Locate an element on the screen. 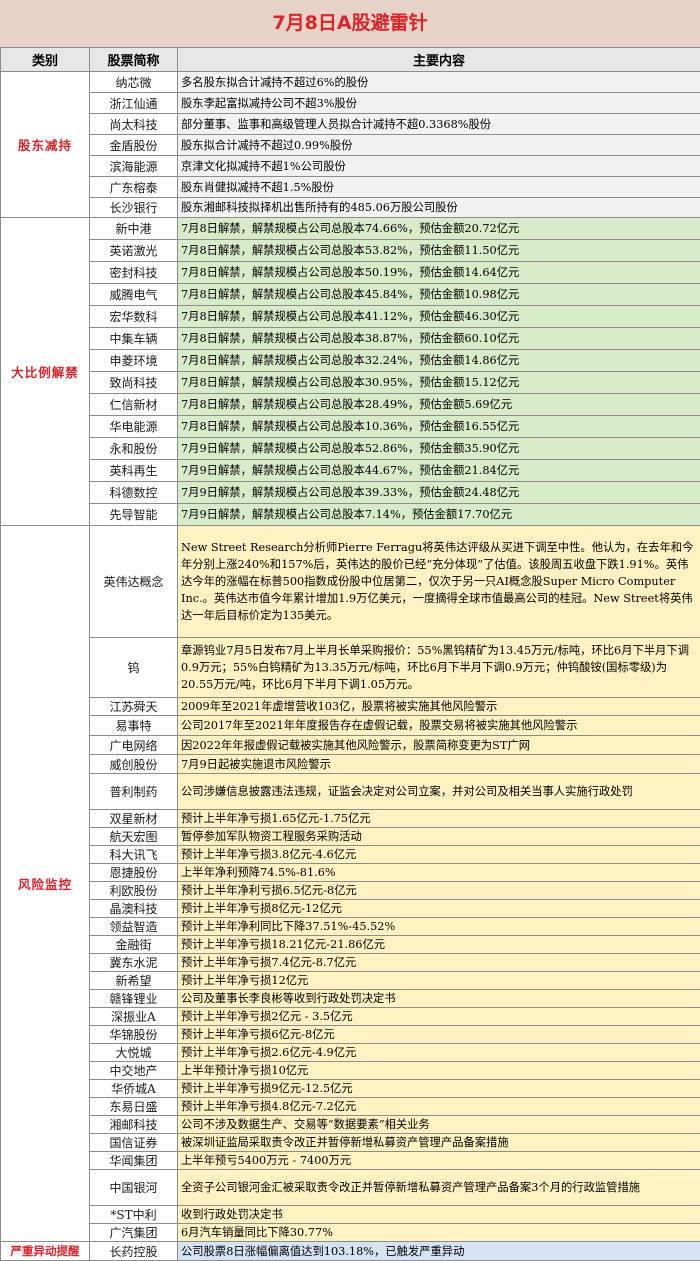 The height and width of the screenshot is (1261, 700). table-row: 中集车辆7月8日解禁，解禁规模占公司总股本38.87%，预估金额60.10亿元 is located at coordinates (350, 339).